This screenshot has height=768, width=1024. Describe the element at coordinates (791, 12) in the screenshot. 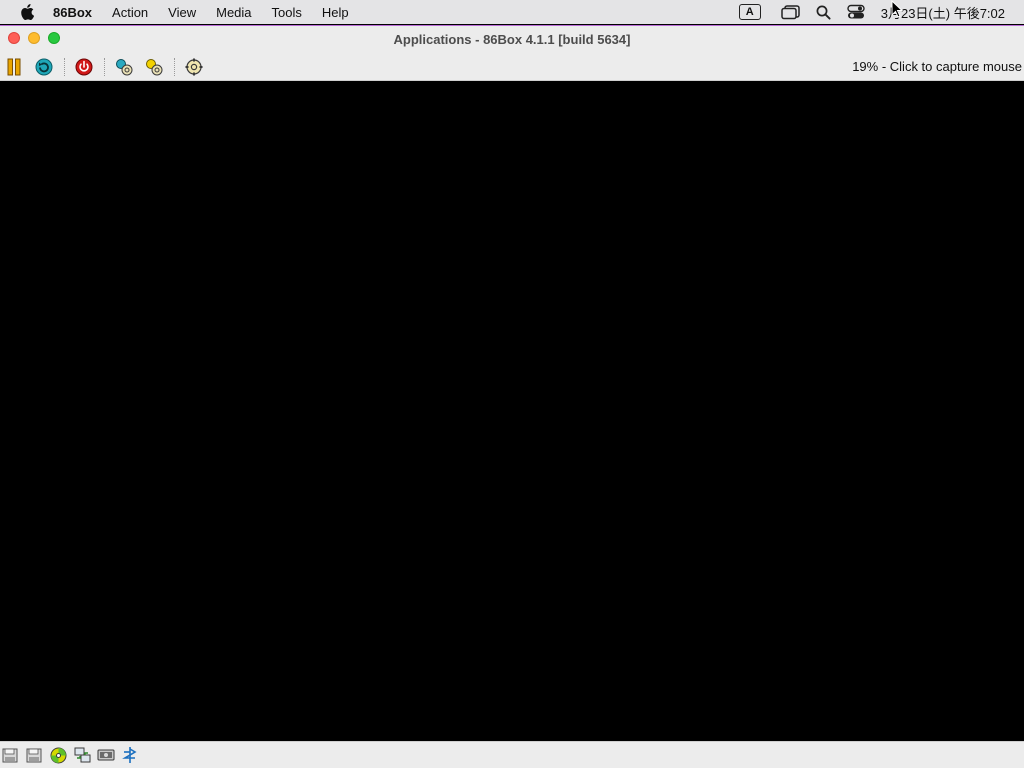

I see `window-switcher-icon` at that location.